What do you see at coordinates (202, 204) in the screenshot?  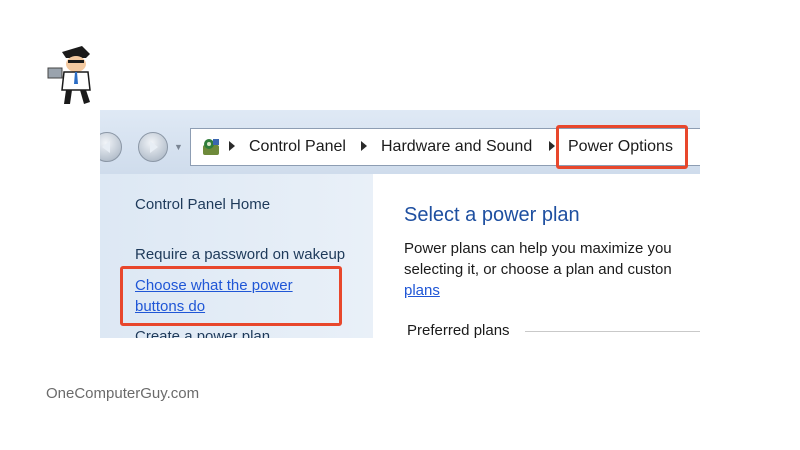 I see `control-panel-home-link: Control Panel Home` at bounding box center [202, 204].